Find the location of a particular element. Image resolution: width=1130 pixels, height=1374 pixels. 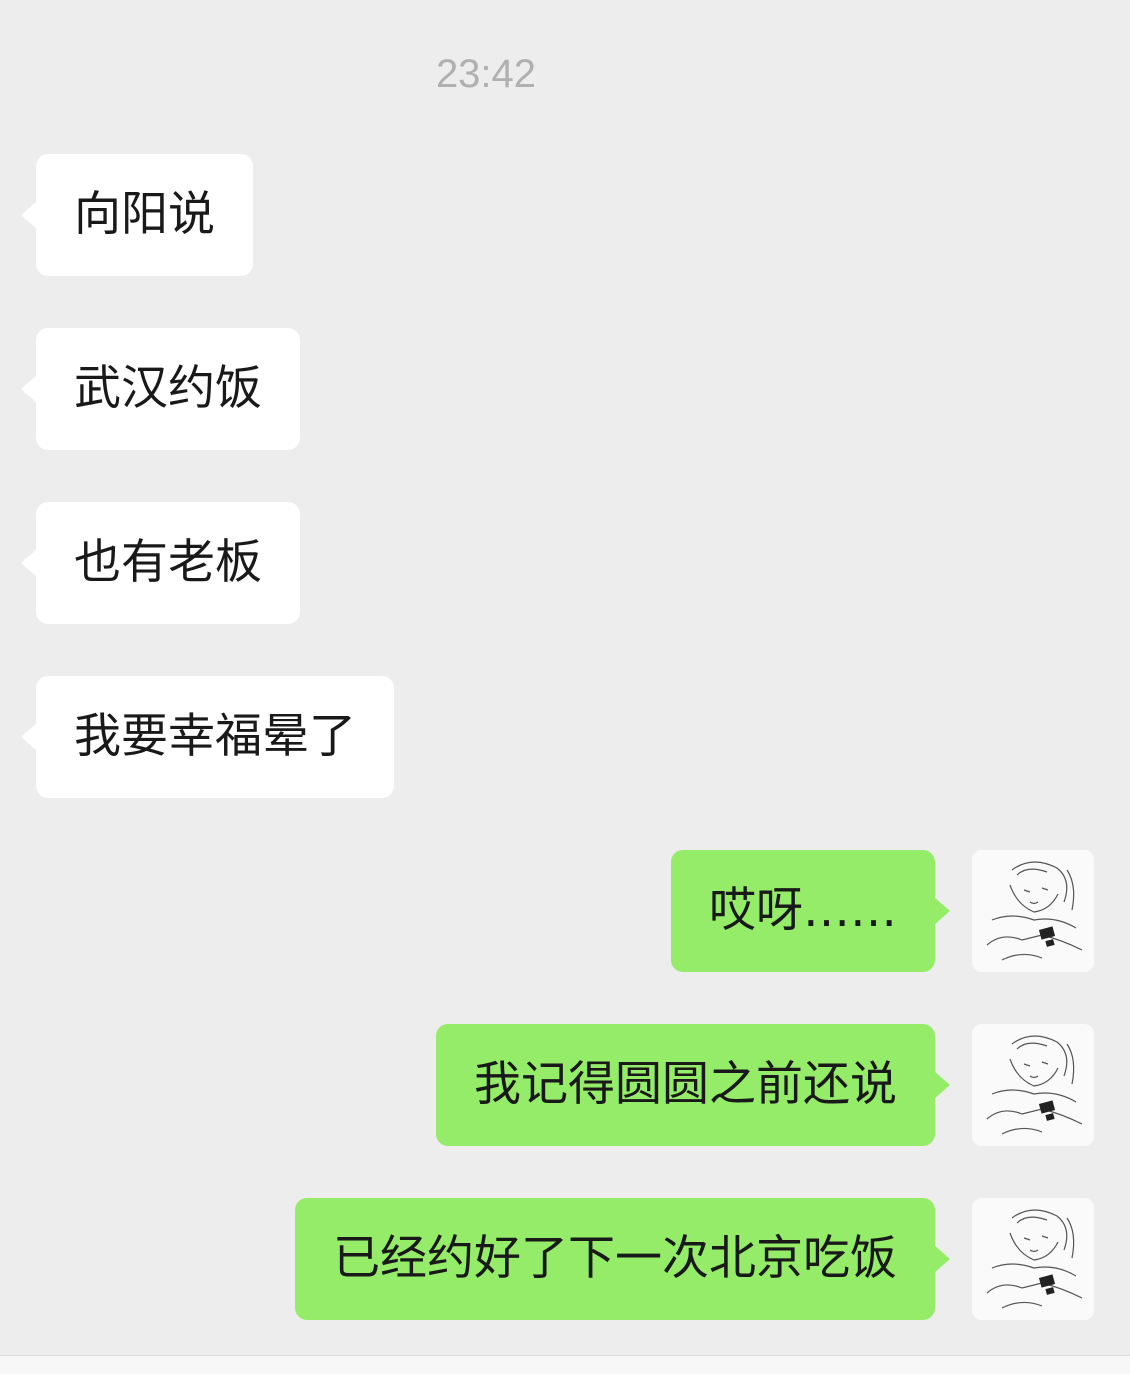

incoming-message-bubble: 武汉约饭 is located at coordinates (160, 389).